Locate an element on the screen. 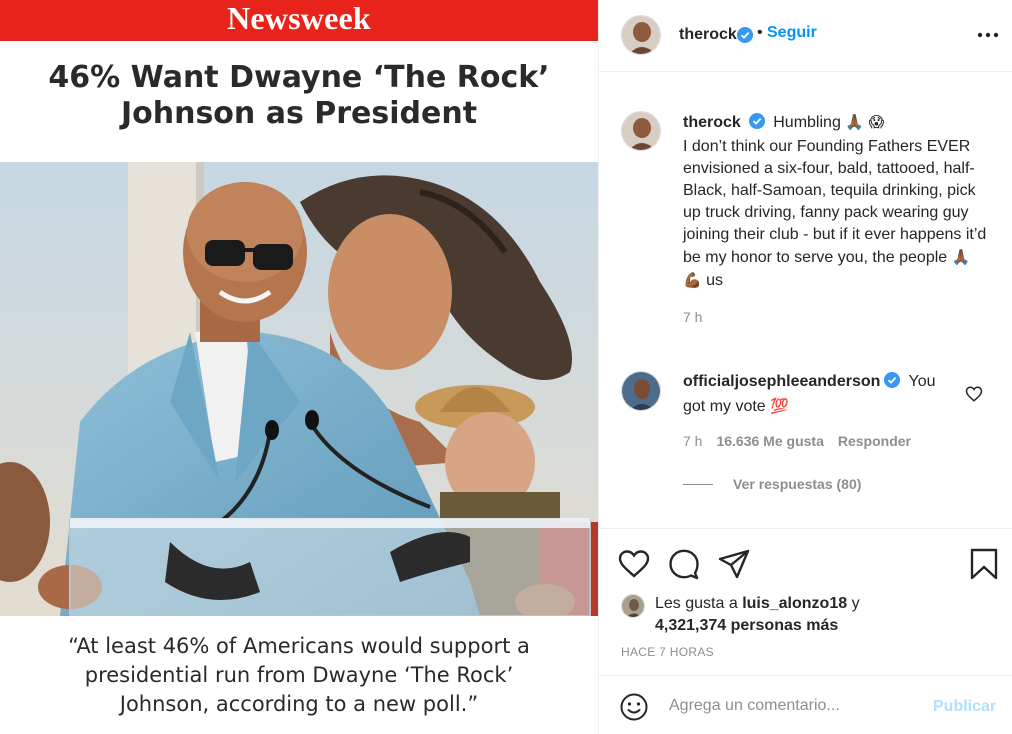  header-username: therock is located at coordinates (708, 35).